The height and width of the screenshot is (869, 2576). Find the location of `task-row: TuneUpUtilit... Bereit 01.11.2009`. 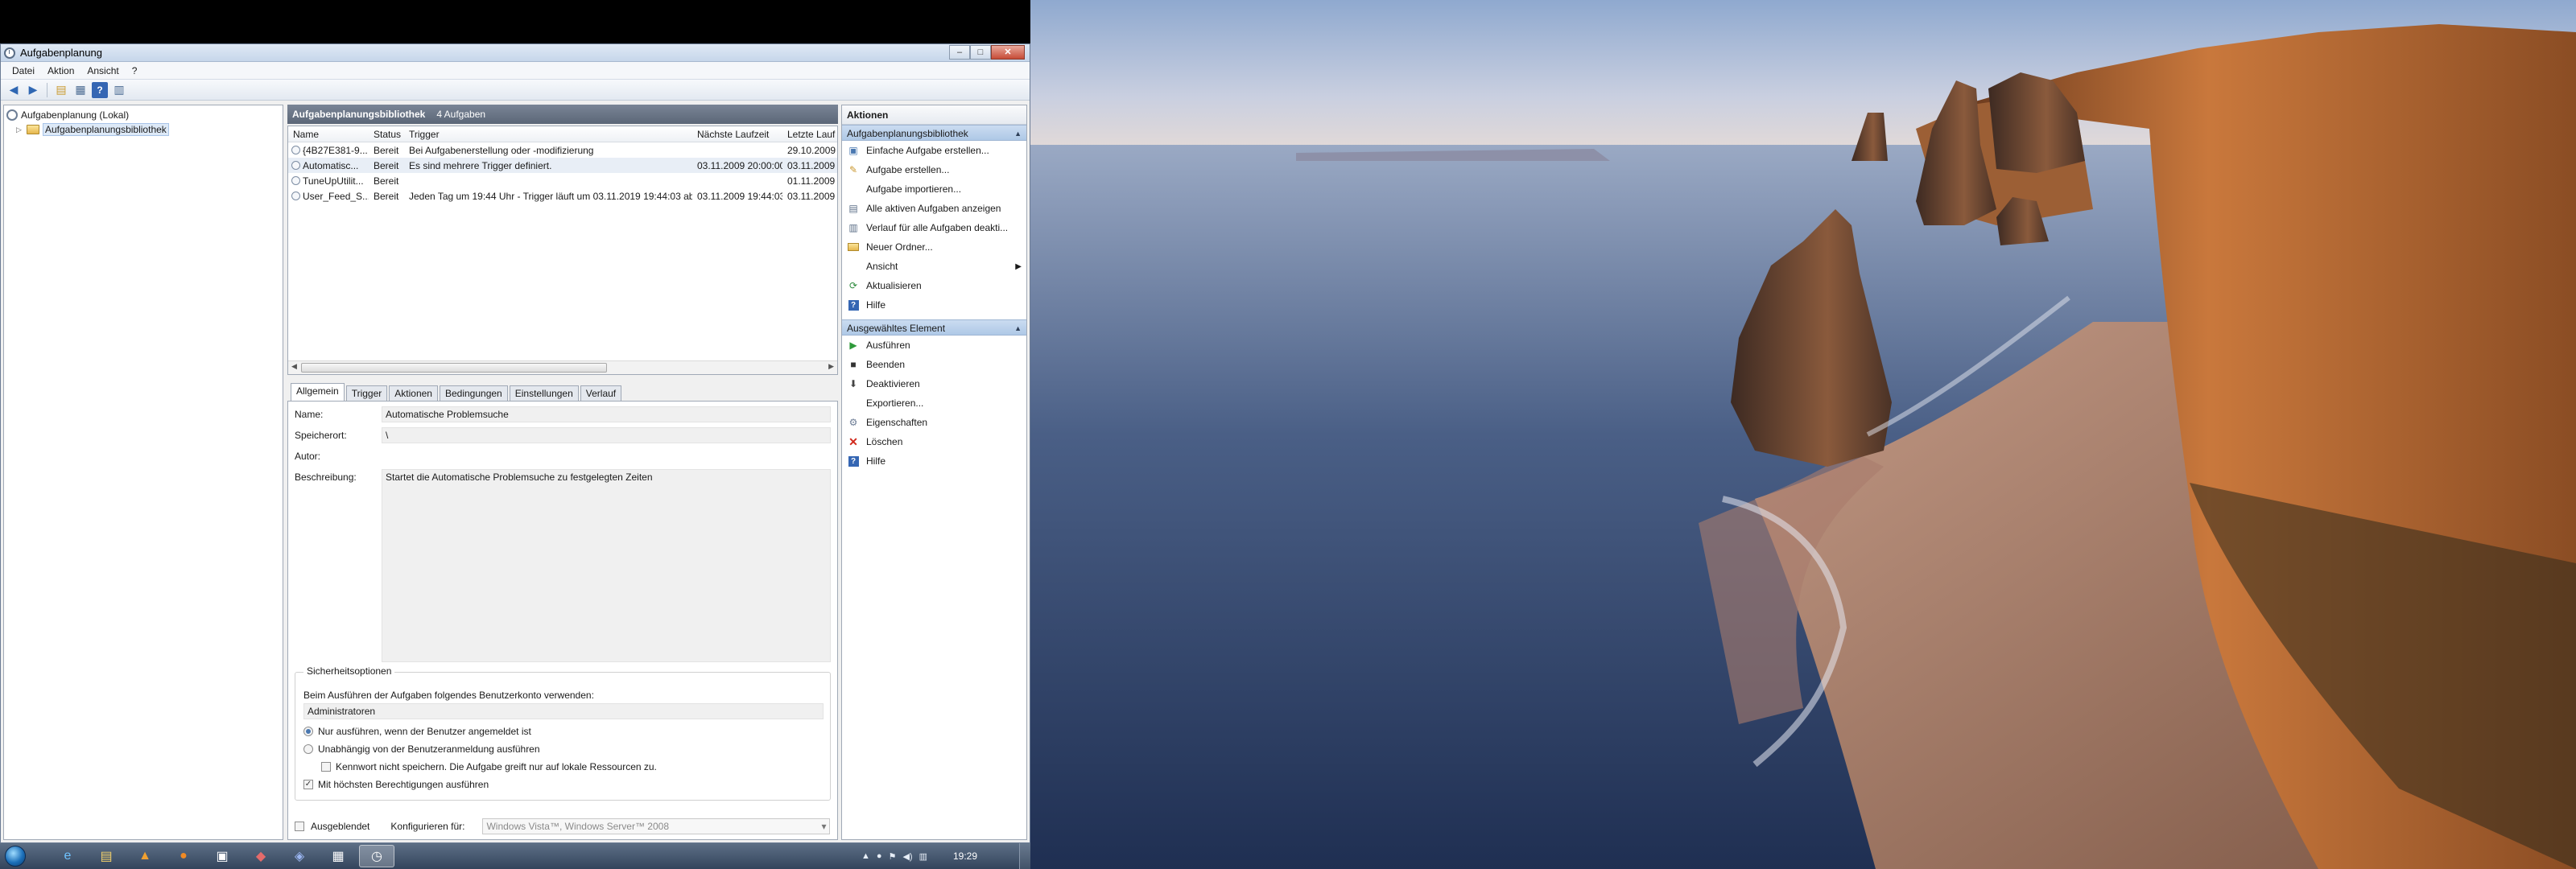

task-row: TuneUpUtilit... Bereit 01.11.2009 is located at coordinates (562, 180).